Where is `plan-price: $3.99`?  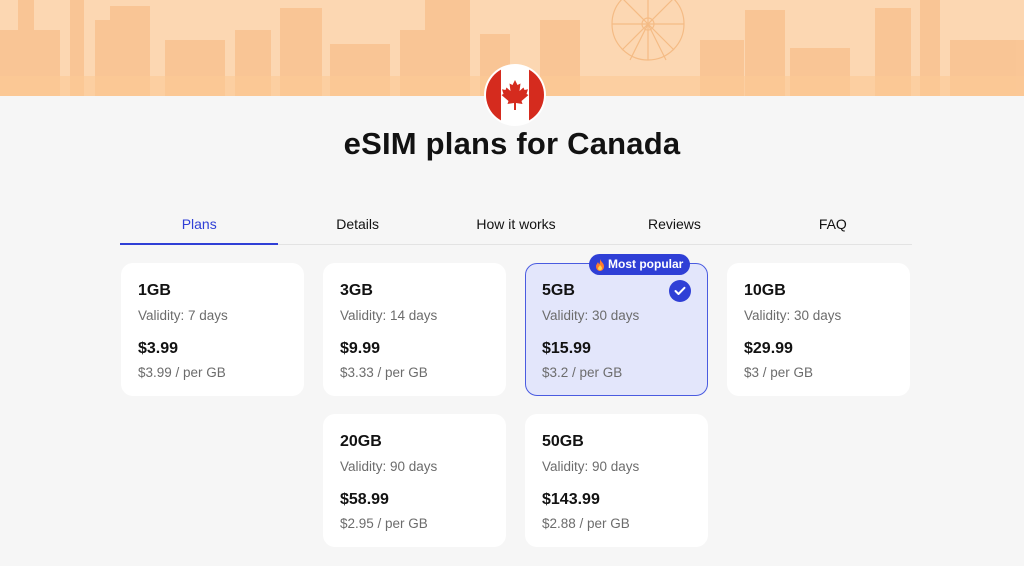 plan-price: $3.99 is located at coordinates (158, 348).